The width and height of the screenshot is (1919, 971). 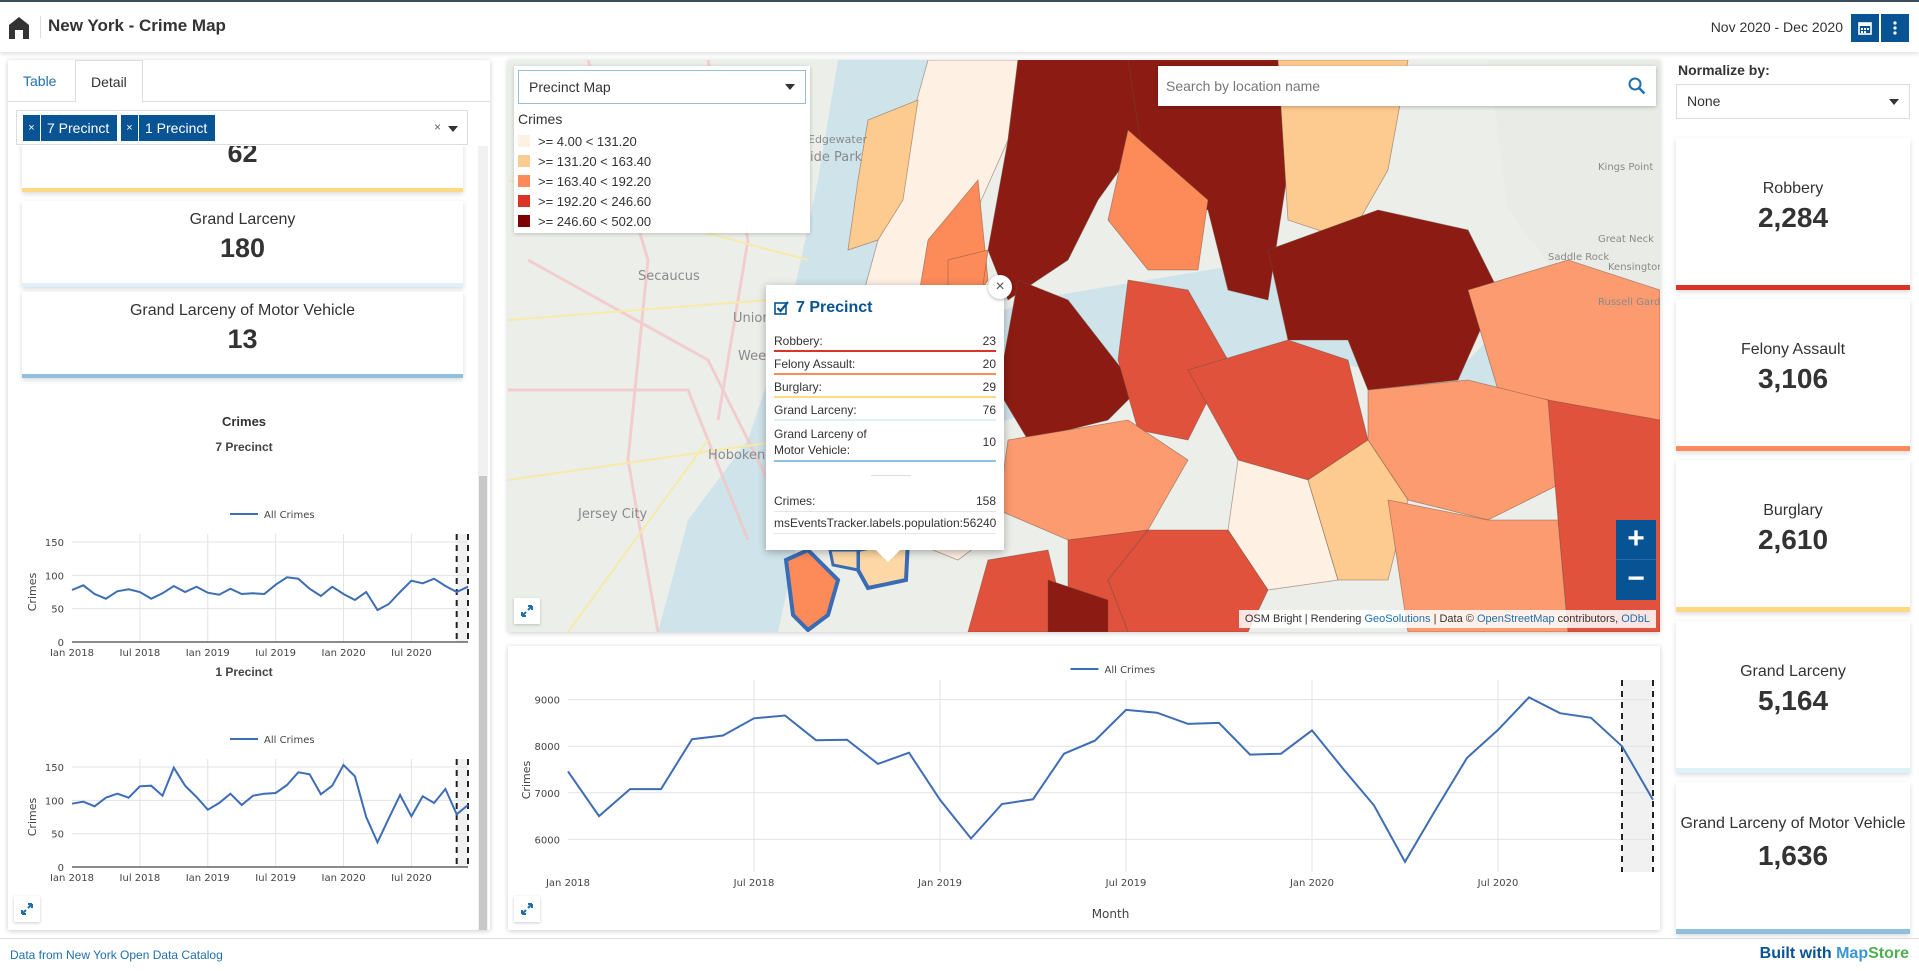 I want to click on x-tick-label: Jan 2019, so click(x=939, y=883).